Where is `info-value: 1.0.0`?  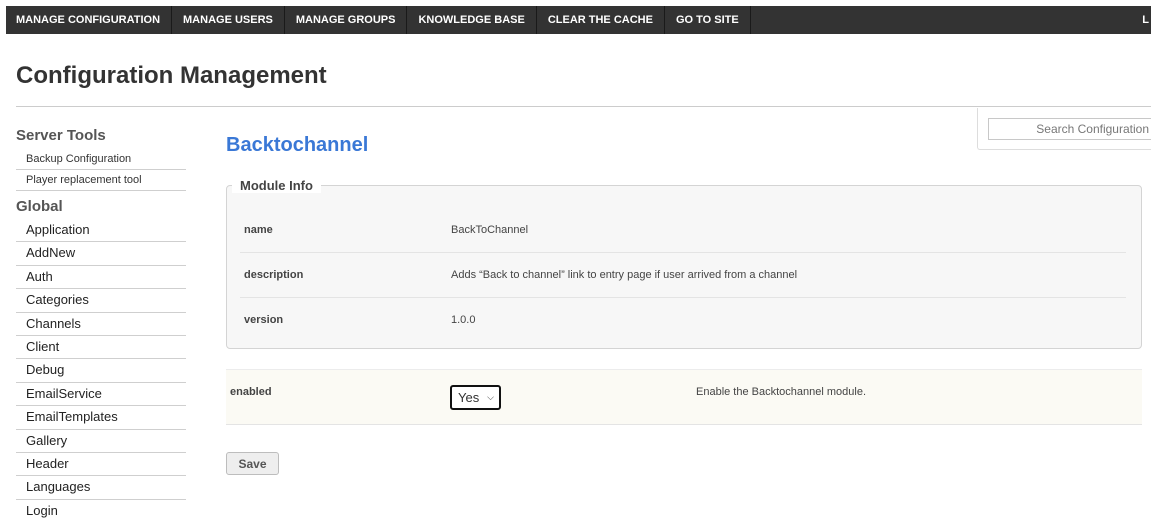
info-value: 1.0.0 is located at coordinates (463, 320).